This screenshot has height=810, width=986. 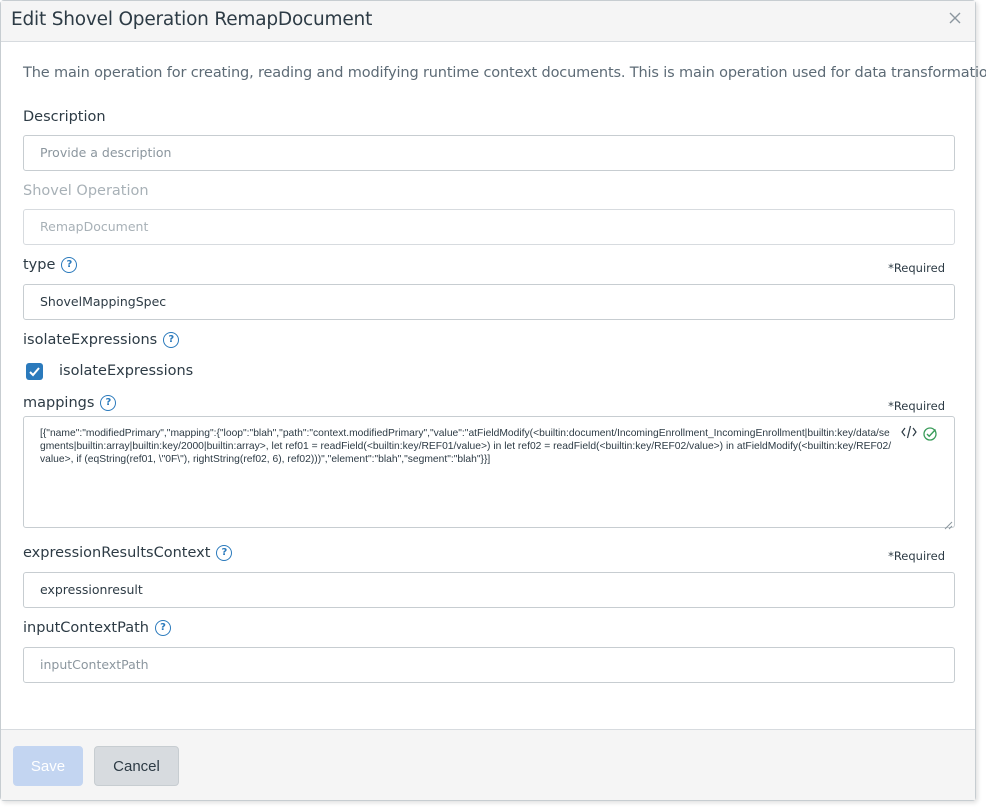 I want to click on input-context-path-input: inputContextPath, so click(x=489, y=665).